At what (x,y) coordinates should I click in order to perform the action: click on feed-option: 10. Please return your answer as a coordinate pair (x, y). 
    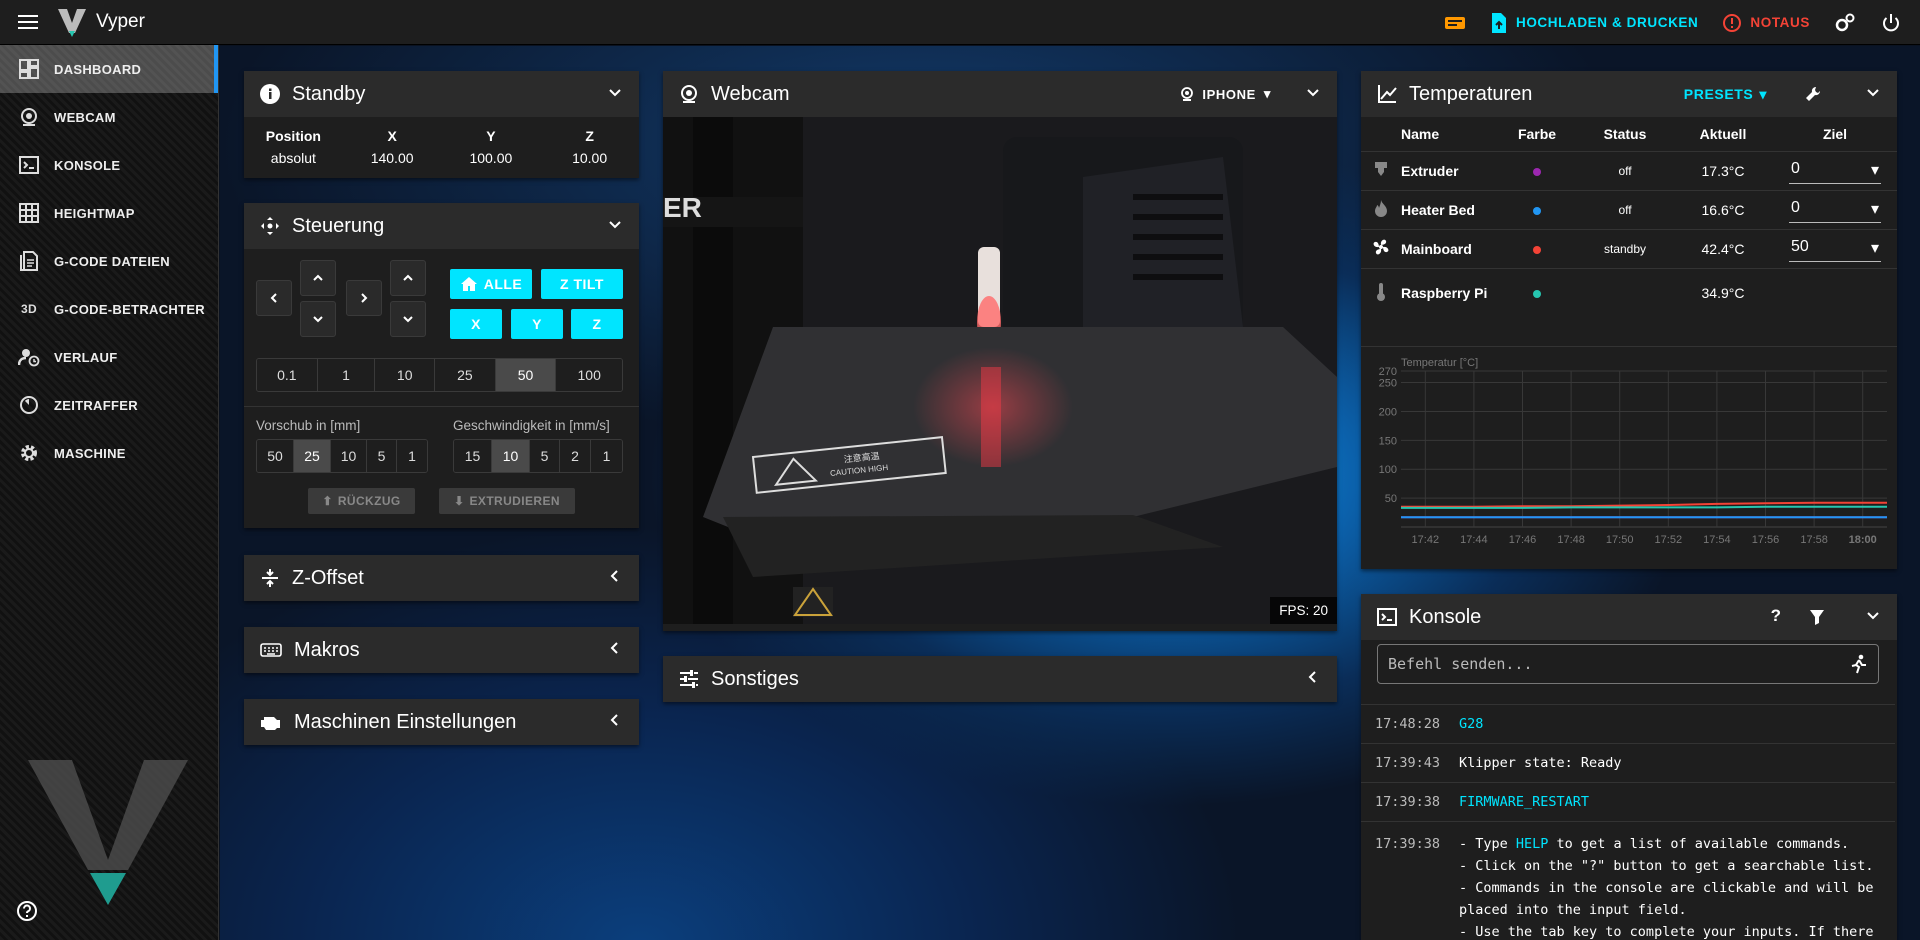
    Looking at the image, I should click on (349, 456).